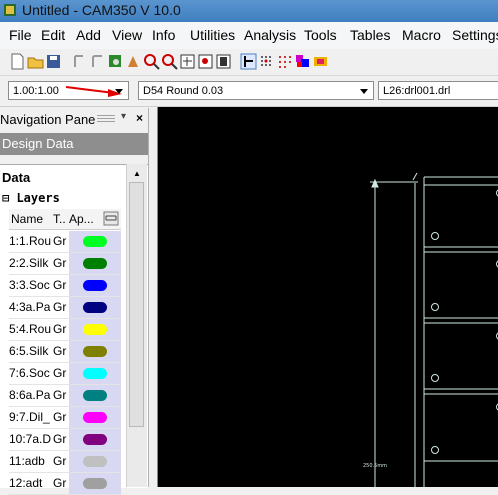 Image resolution: width=498 pixels, height=495 pixels. What do you see at coordinates (187, 61) in the screenshot?
I see `zoom-all-icon` at bounding box center [187, 61].